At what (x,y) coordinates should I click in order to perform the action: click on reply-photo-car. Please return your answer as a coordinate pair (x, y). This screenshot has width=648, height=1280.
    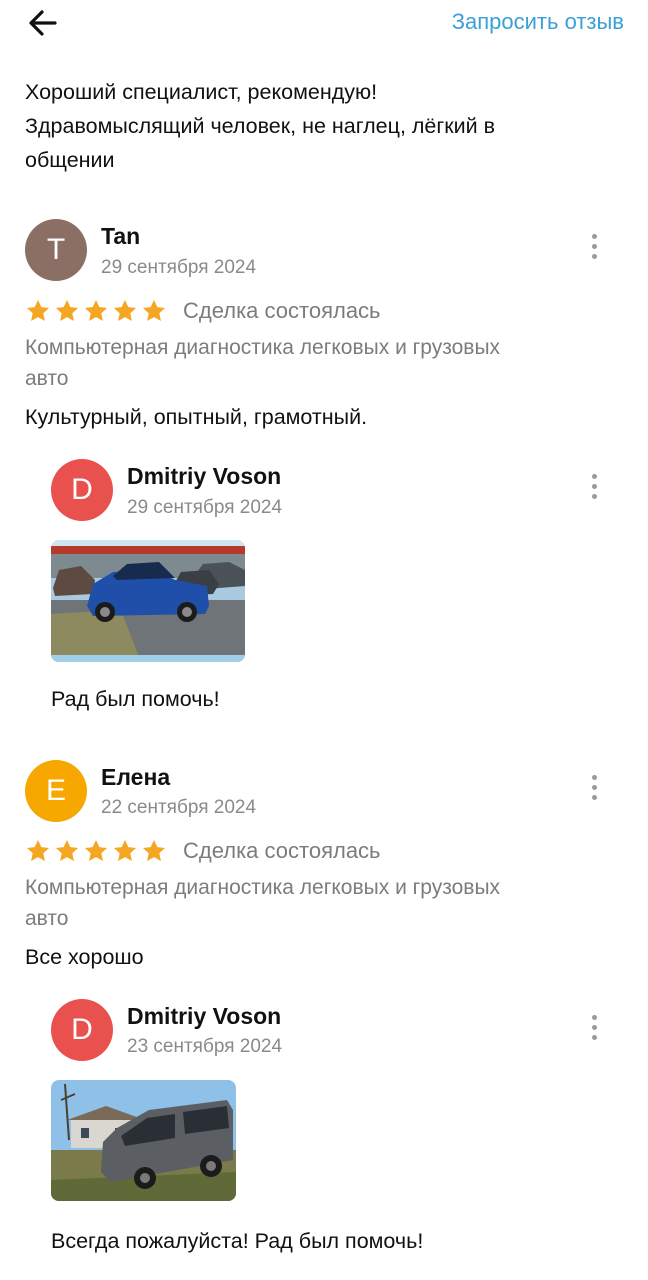
    Looking at the image, I should click on (148, 601).